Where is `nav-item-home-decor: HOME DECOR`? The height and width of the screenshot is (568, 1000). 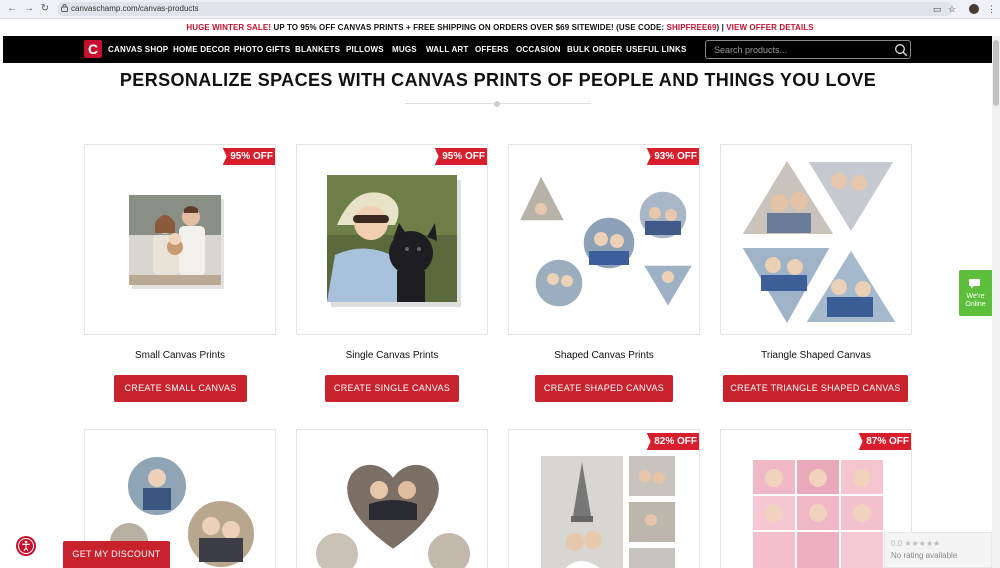 nav-item-home-decor: HOME DECOR is located at coordinates (201, 49).